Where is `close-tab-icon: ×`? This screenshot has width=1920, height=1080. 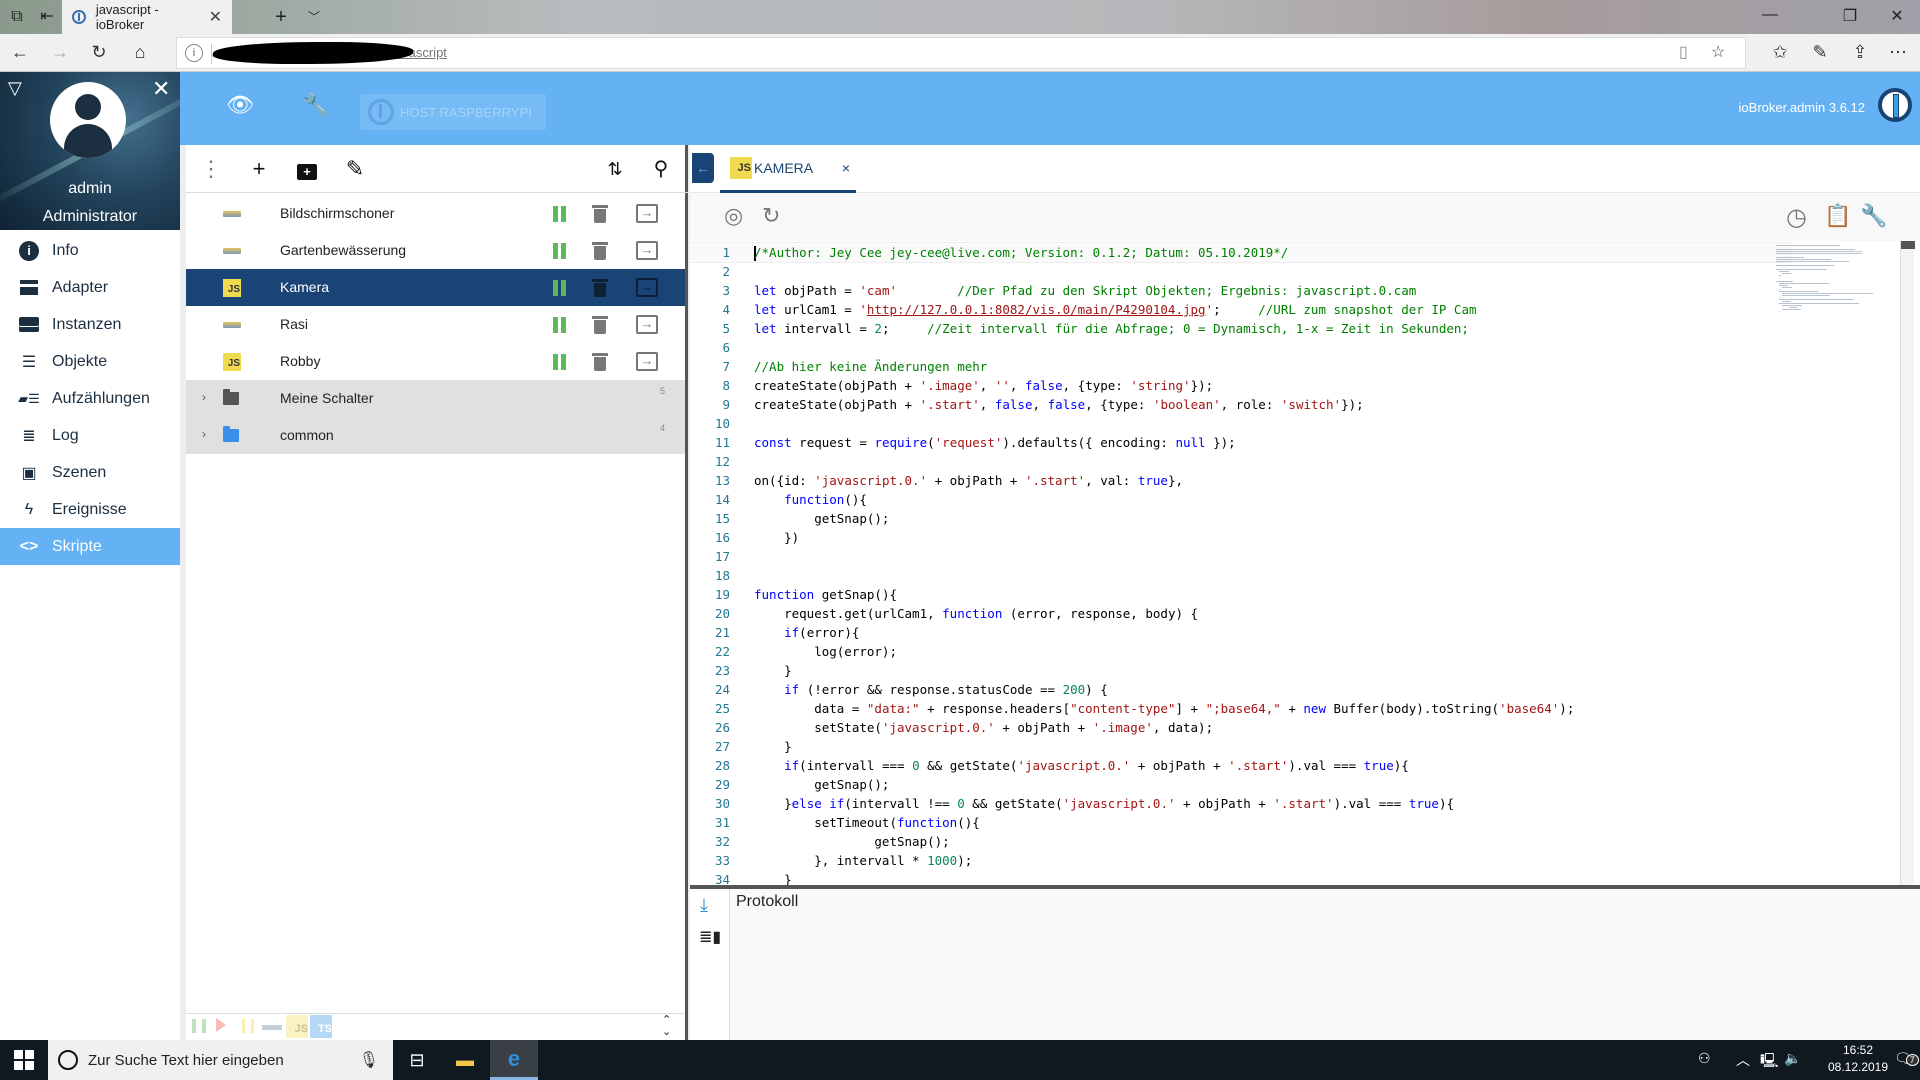 close-tab-icon: × is located at coordinates (846, 168).